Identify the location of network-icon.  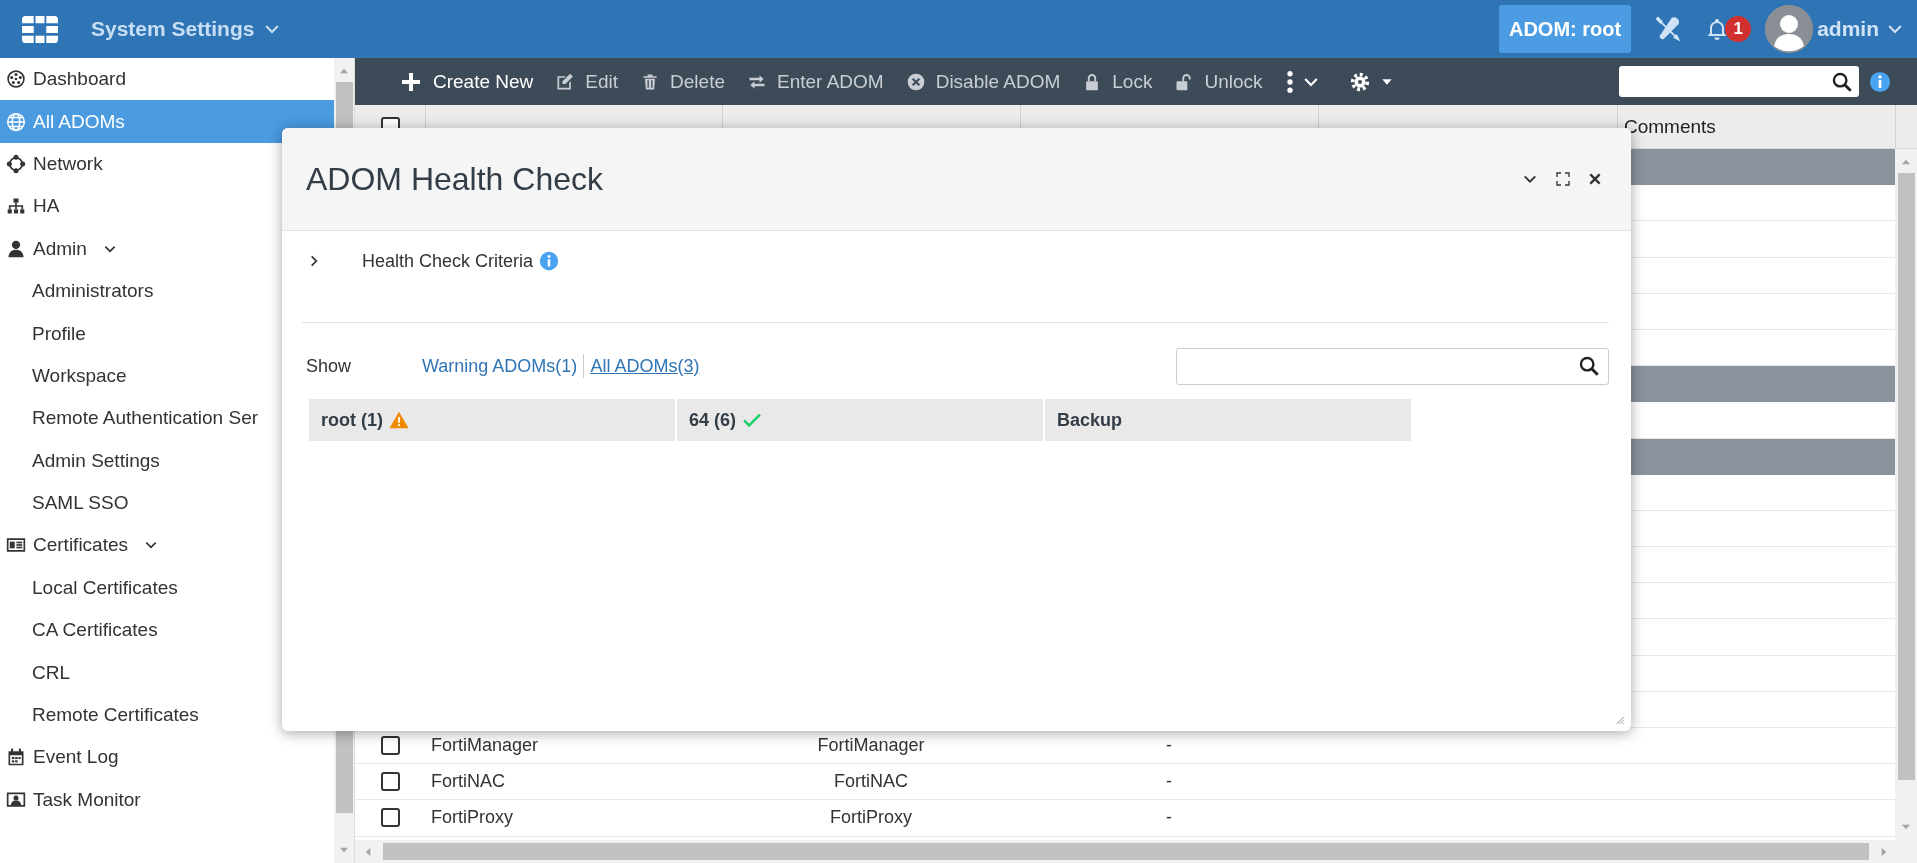
(16, 163).